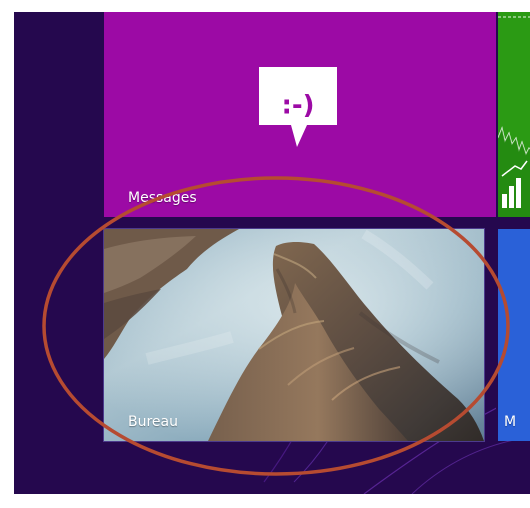 The width and height of the screenshot is (530, 508). I want to click on blue-tile-label: M, so click(510, 422).